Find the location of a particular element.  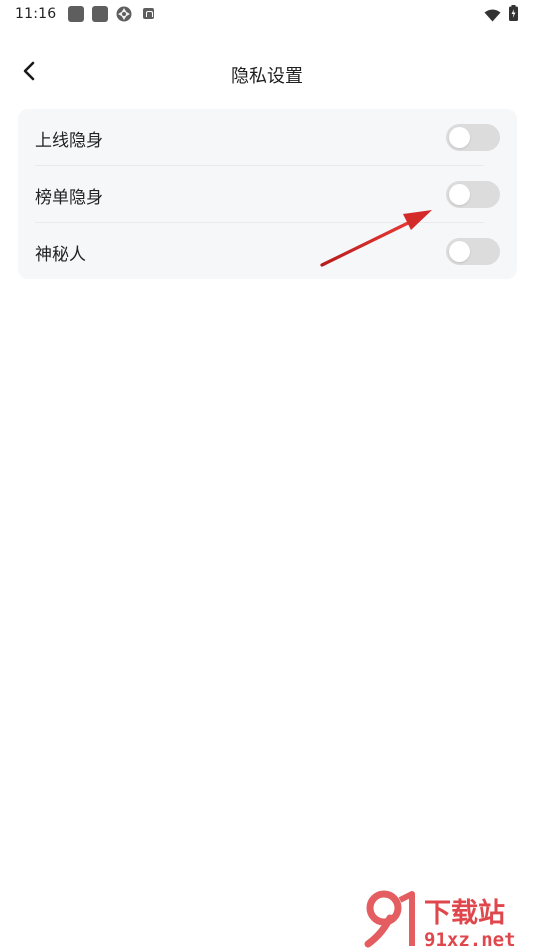

settings-row-leaderboard-invisible: 榜单隐身 is located at coordinates (267, 194).